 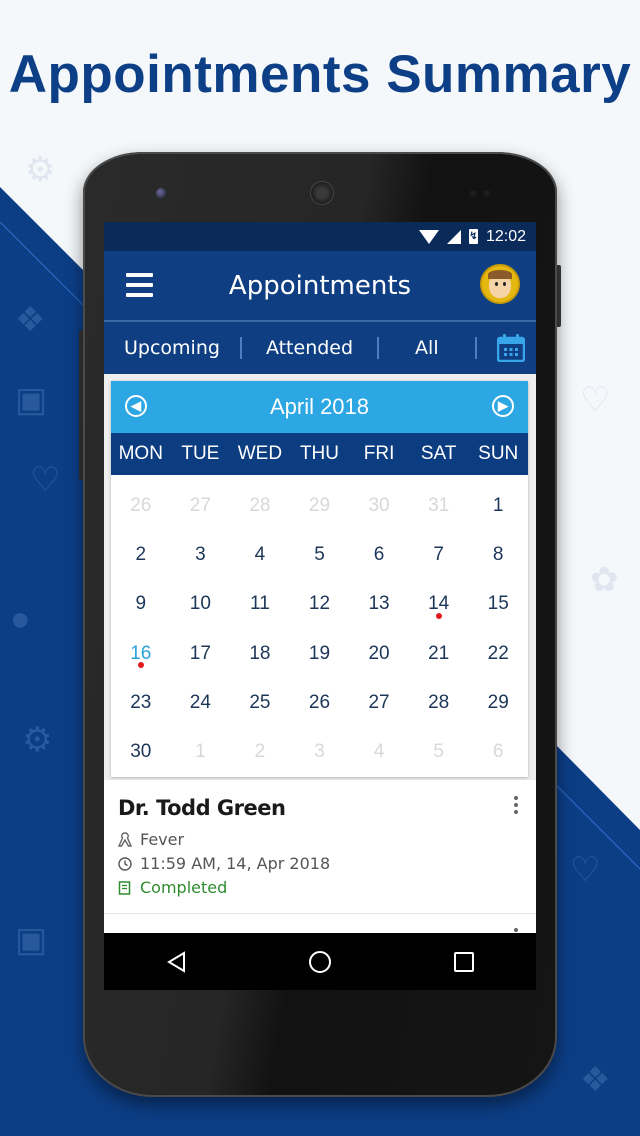 I want to click on calendar-day: 13, so click(x=379, y=604).